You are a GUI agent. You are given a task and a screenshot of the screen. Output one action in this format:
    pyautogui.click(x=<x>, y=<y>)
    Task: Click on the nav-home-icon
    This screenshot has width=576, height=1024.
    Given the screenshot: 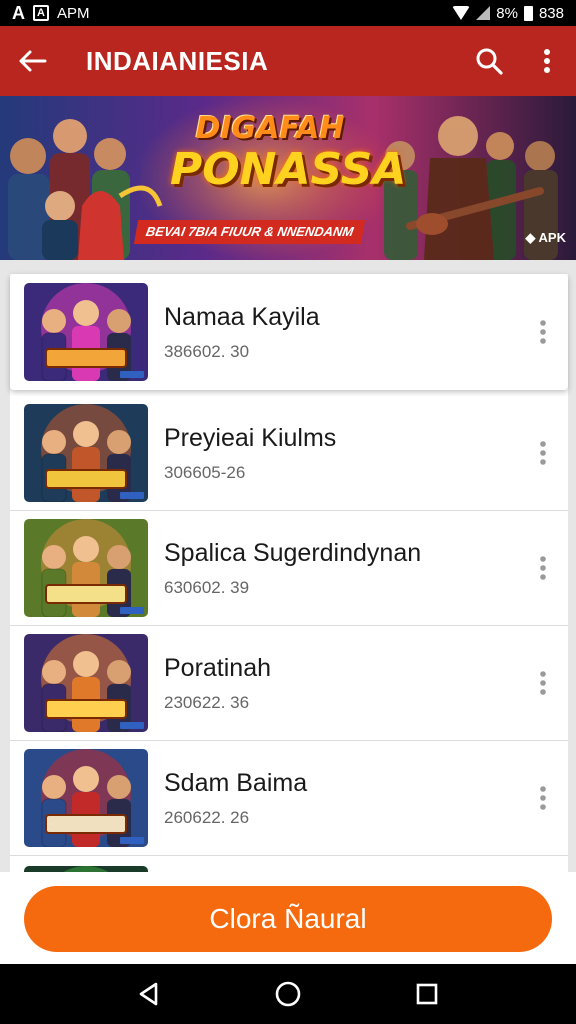 What is the action you would take?
    pyautogui.click(x=288, y=994)
    